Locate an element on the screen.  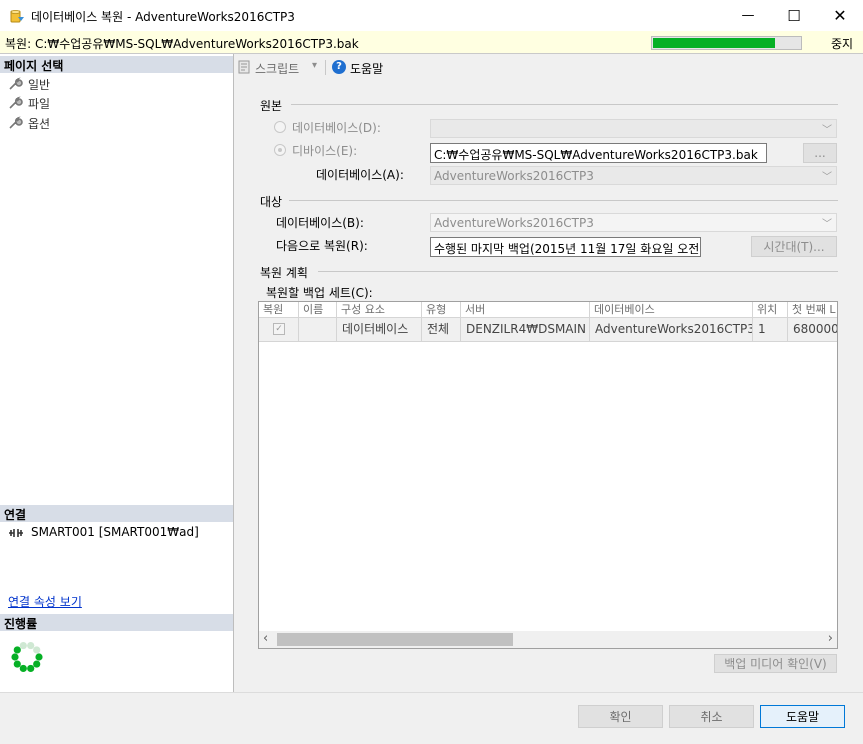
page-item-options: 옵션 is located at coordinates (28, 123).